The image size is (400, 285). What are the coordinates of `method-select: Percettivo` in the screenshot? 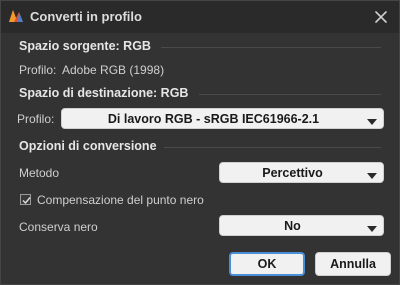 It's located at (301, 172).